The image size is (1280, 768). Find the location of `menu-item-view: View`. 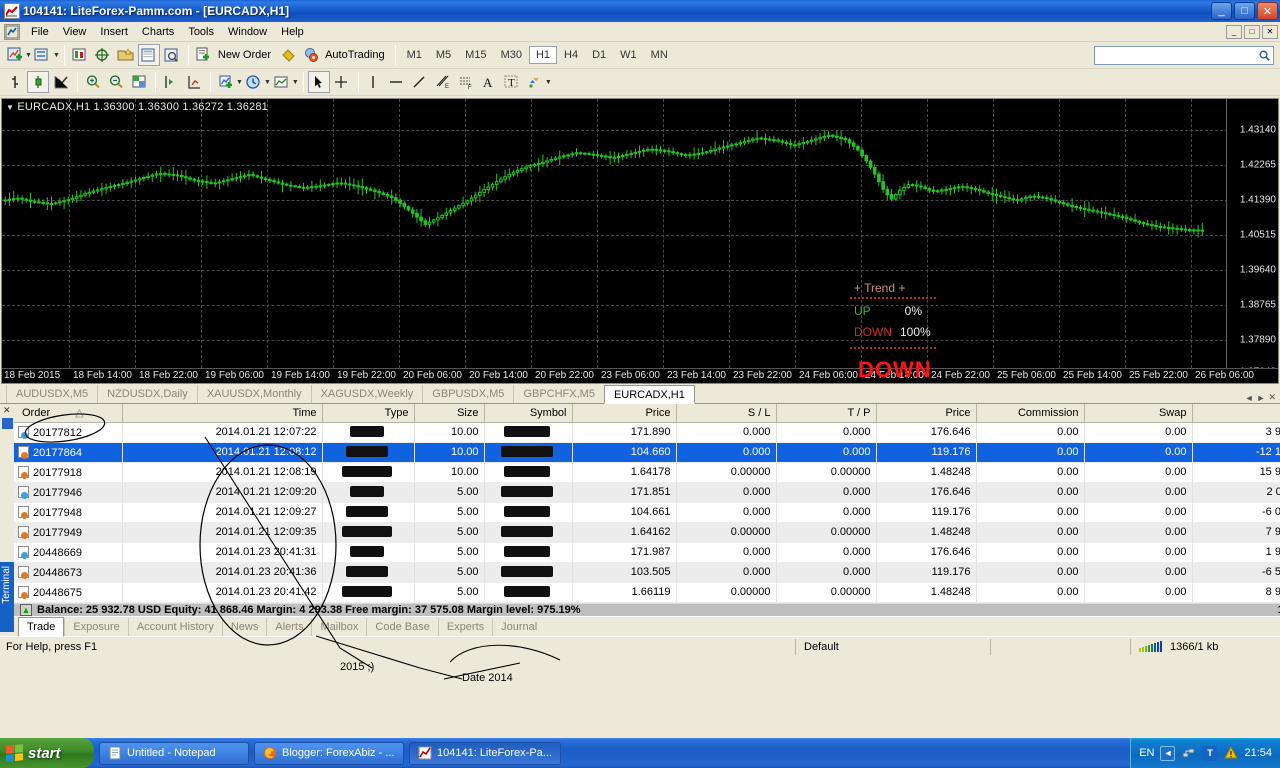

menu-item-view: View is located at coordinates (75, 32).